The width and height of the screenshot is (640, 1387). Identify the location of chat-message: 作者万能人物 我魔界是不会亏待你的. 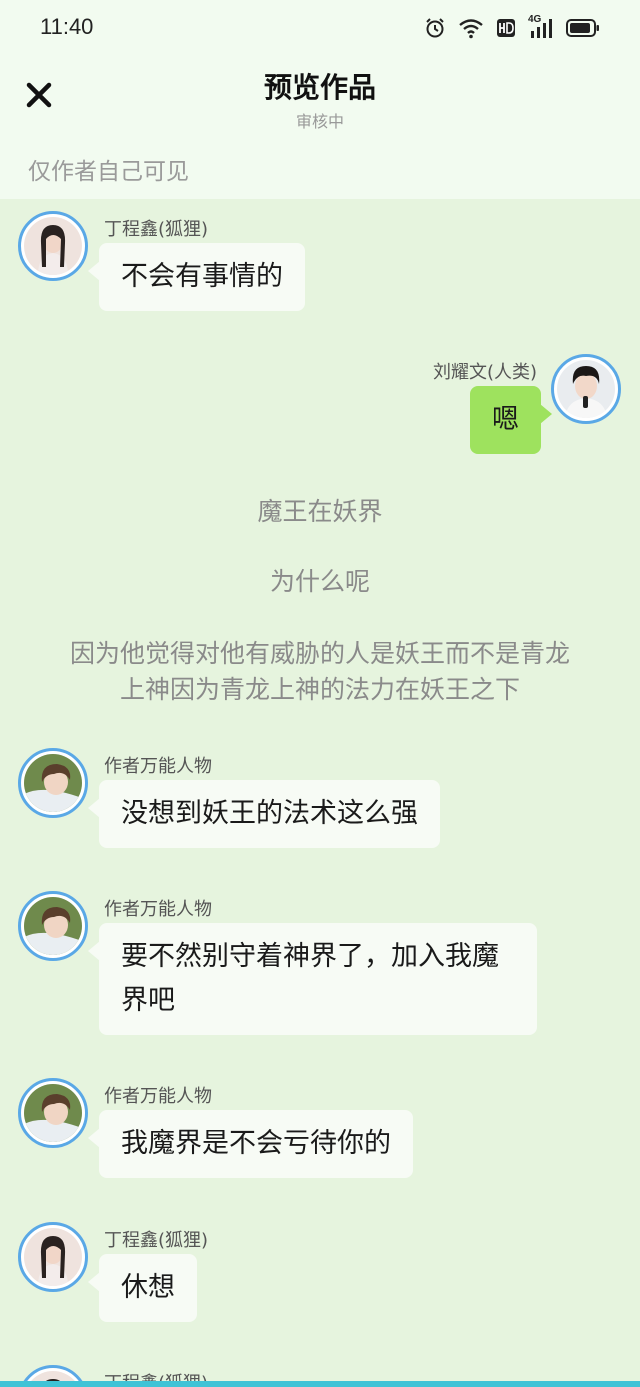
(320, 1133).